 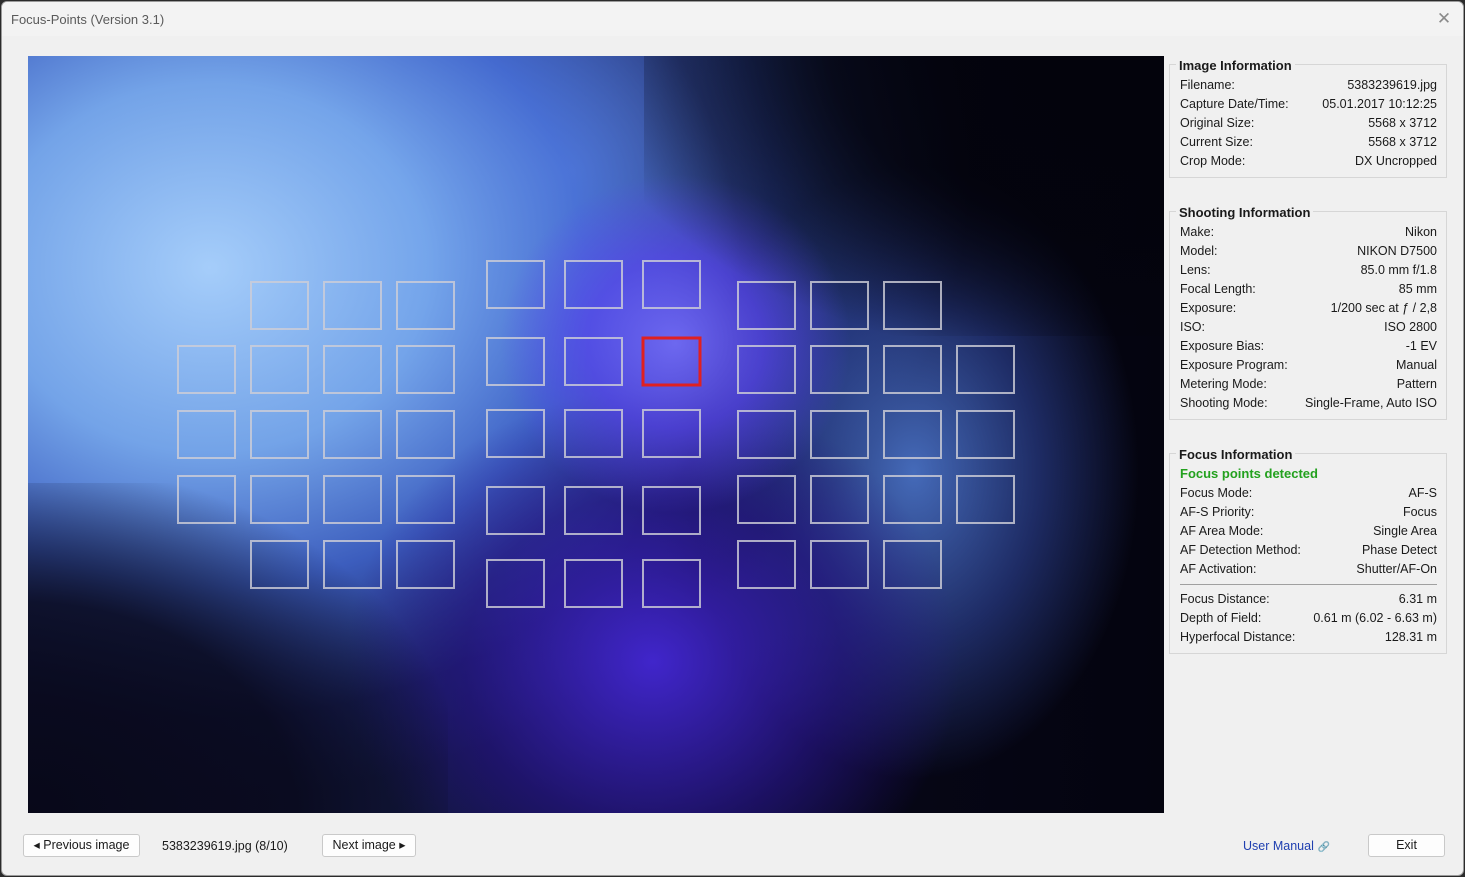 What do you see at coordinates (1308, 87) in the screenshot?
I see `info-row-filename: Filename: 5383239619.jpg` at bounding box center [1308, 87].